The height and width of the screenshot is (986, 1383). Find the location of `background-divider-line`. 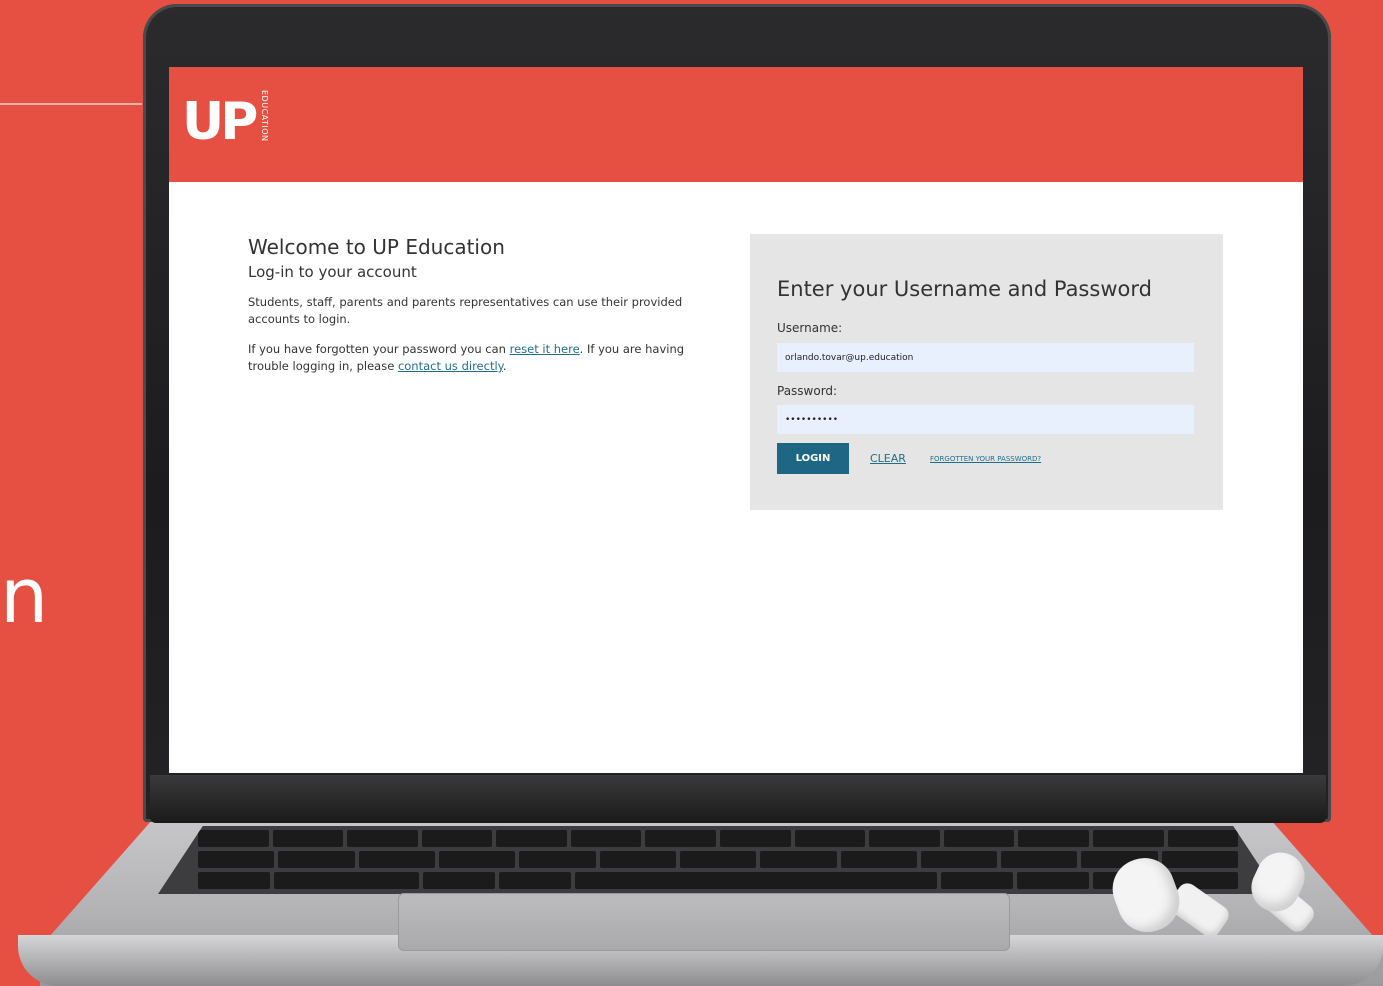

background-divider-line is located at coordinates (71, 104).